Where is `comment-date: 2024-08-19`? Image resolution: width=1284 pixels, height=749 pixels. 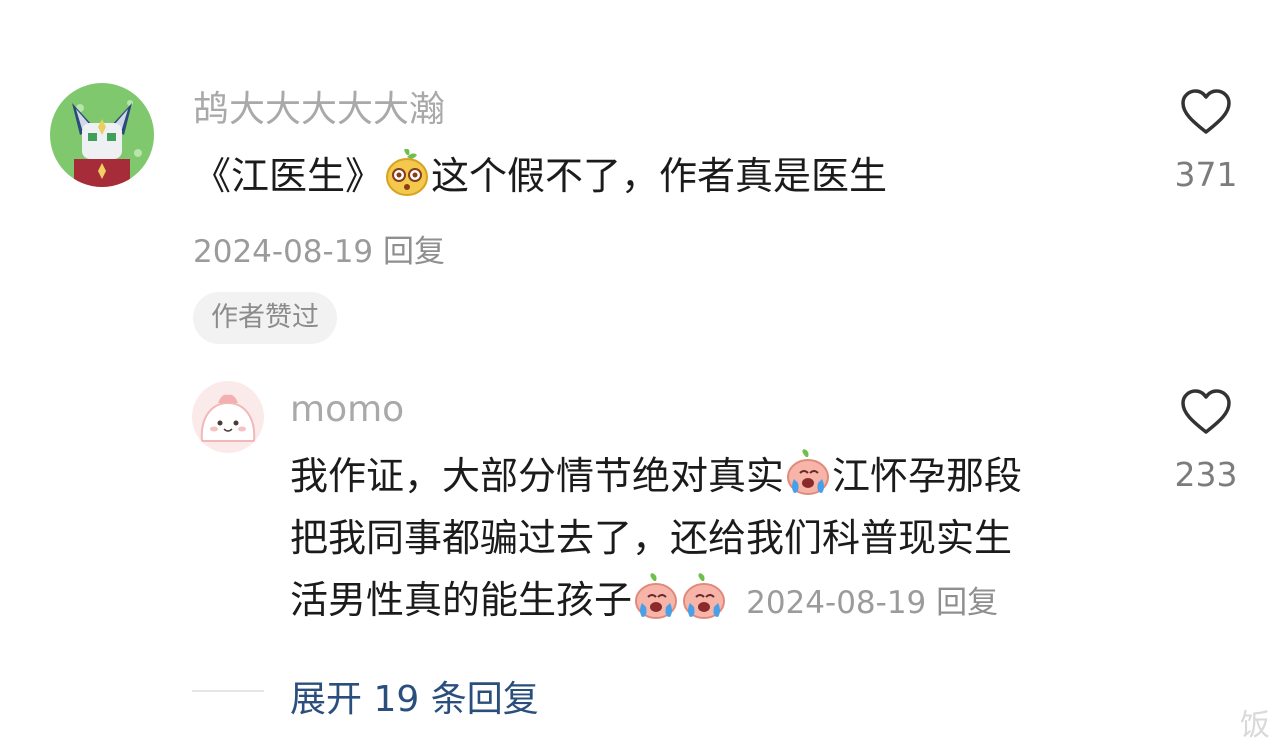 comment-date: 2024-08-19 is located at coordinates (283, 252).